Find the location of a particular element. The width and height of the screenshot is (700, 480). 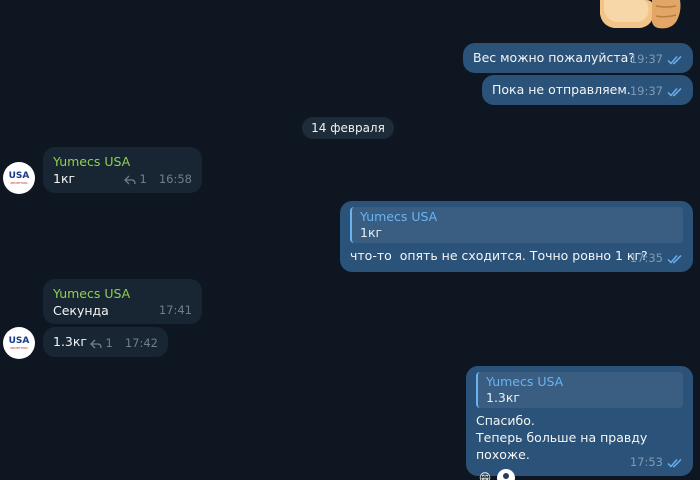

reply-quote: Yumecs USA 1кг is located at coordinates (516, 225).